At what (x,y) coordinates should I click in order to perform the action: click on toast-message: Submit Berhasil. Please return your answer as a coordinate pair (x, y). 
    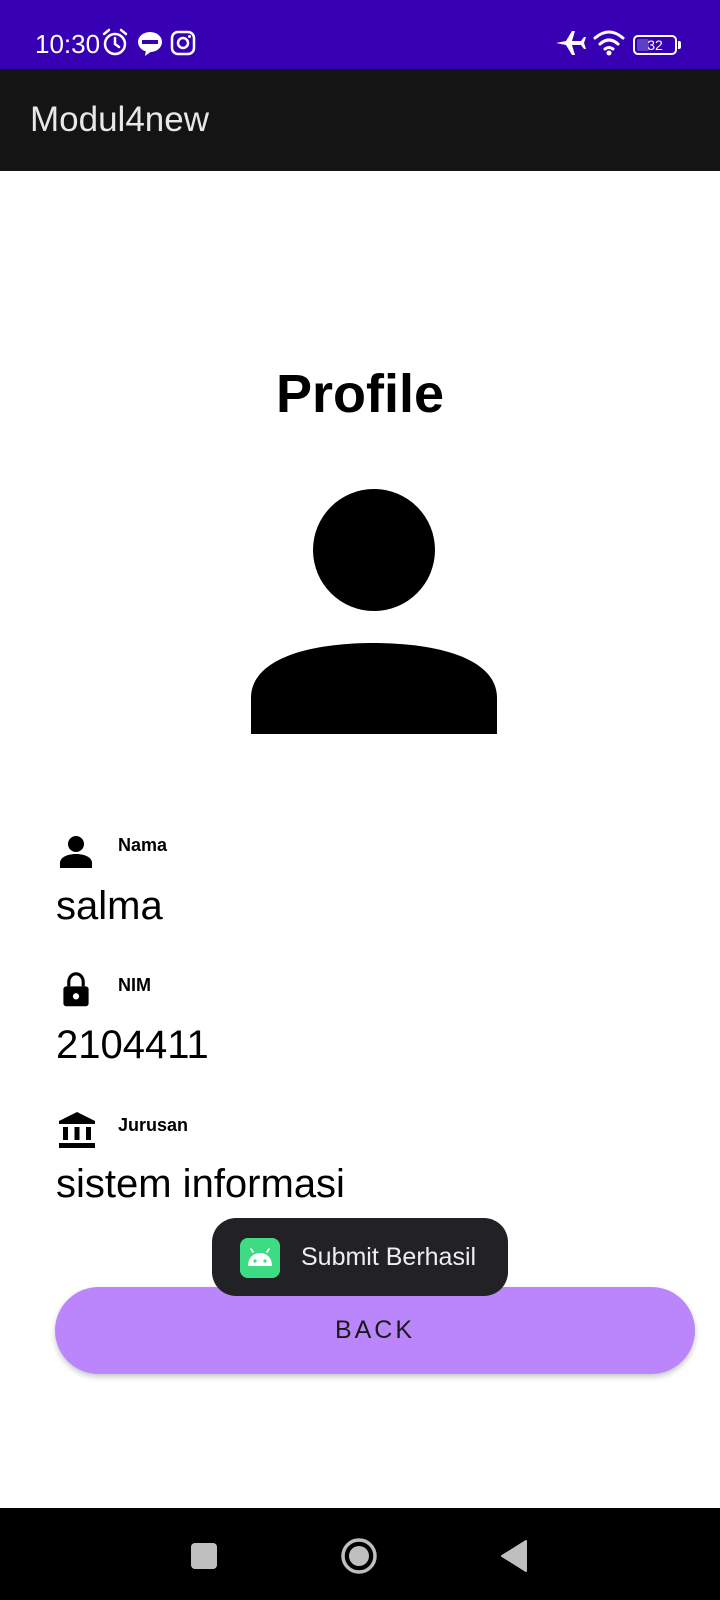
    Looking at the image, I should click on (389, 1257).